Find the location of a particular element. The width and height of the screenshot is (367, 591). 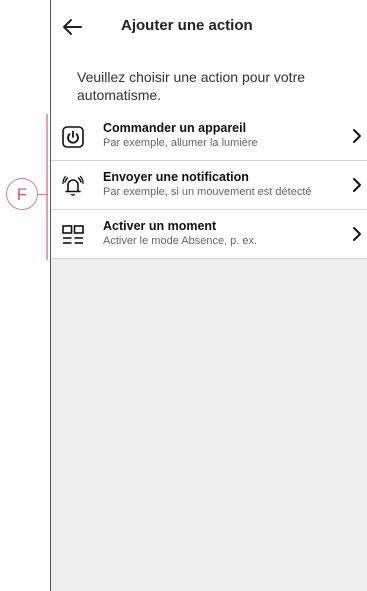

callout-letter: F is located at coordinates (22, 194).